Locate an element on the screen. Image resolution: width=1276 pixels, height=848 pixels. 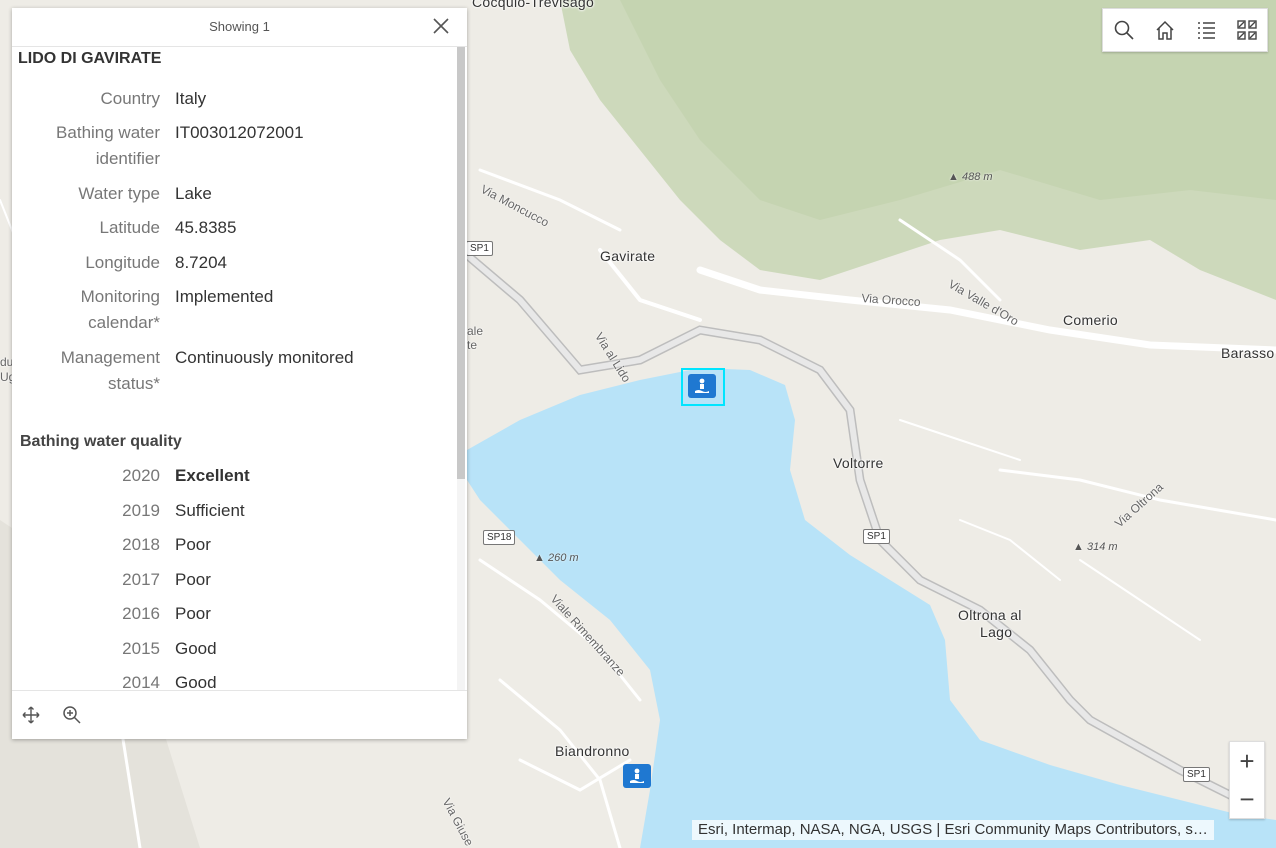
place-label: Barasso is located at coordinates (1248, 353).